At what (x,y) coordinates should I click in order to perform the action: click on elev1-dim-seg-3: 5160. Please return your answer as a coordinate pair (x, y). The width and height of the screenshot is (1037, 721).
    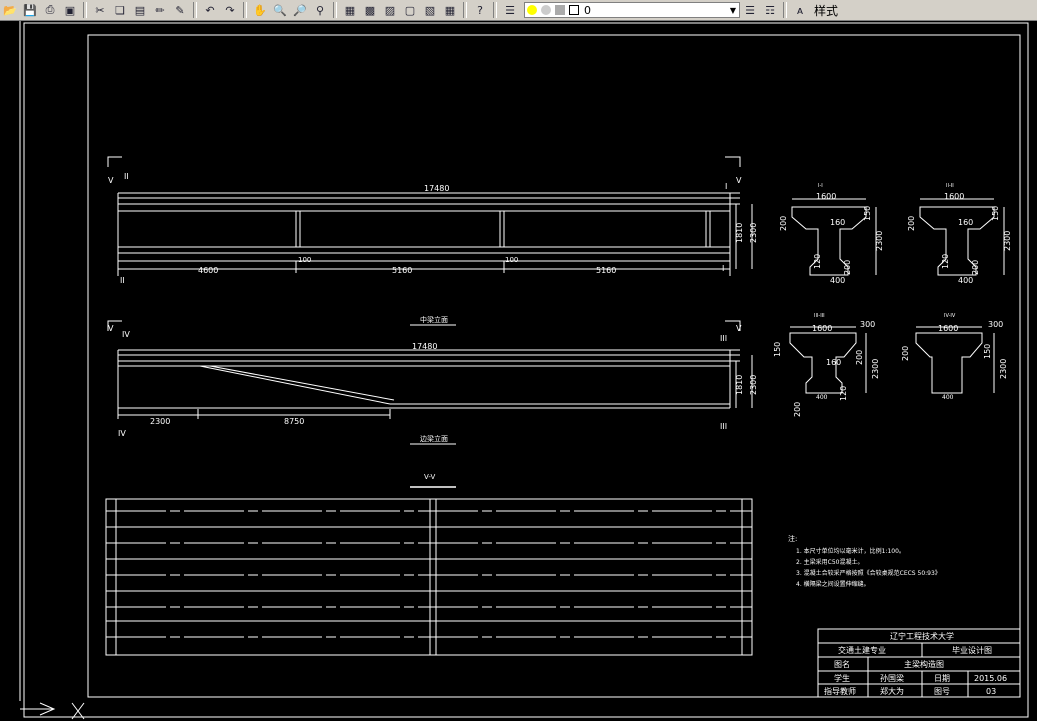
    Looking at the image, I should click on (606, 270).